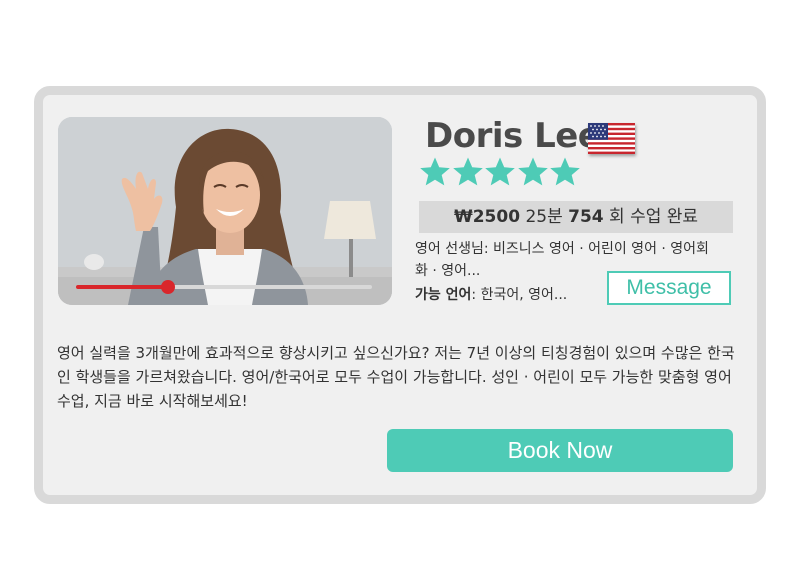 The width and height of the screenshot is (800, 571). I want to click on intro-video-player, so click(225, 211).